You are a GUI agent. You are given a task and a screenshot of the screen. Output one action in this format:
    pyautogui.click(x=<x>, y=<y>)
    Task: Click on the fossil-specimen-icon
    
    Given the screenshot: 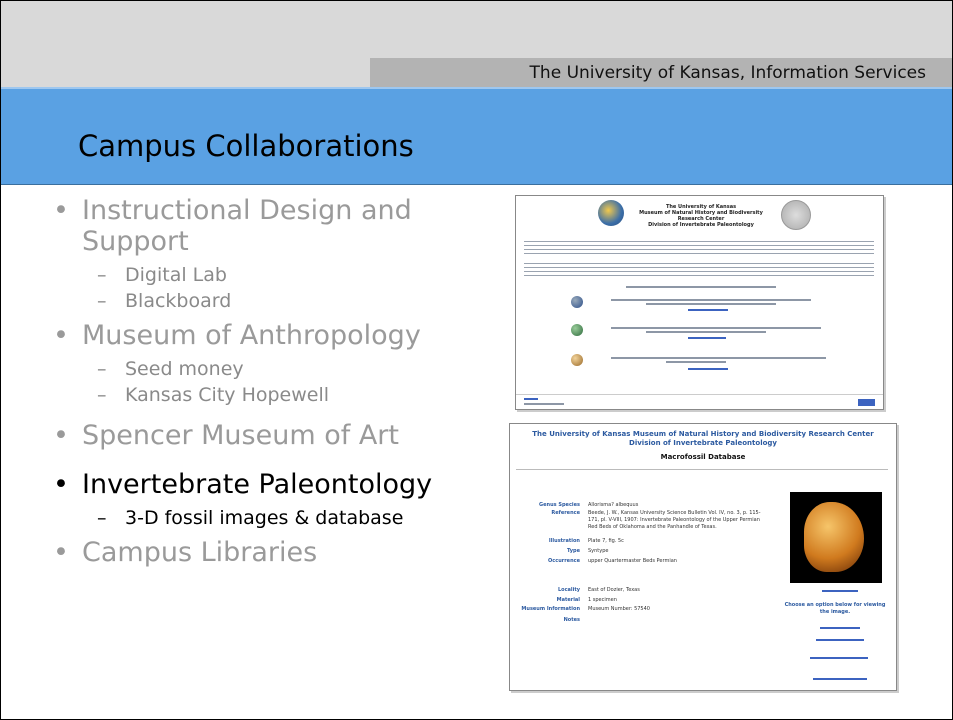 What is the action you would take?
    pyautogui.click(x=834, y=537)
    